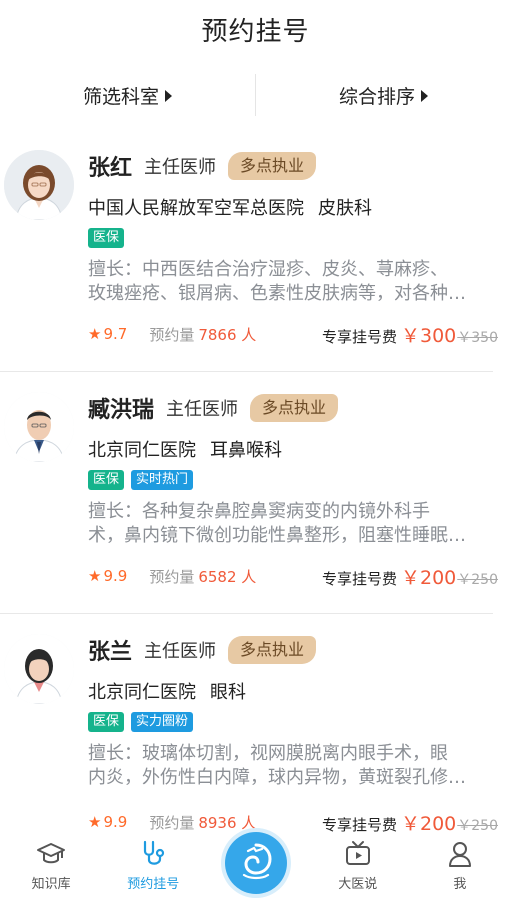  What do you see at coordinates (255, 31) in the screenshot?
I see `page-title: 预约挂号` at bounding box center [255, 31].